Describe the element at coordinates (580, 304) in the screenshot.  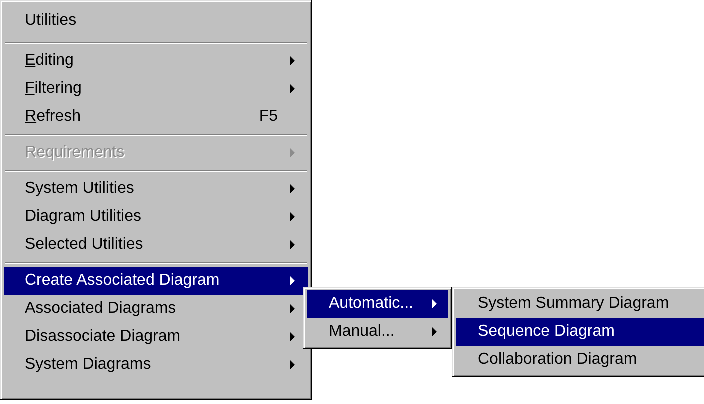
I see `menu-item: System Summary Diagram` at that location.